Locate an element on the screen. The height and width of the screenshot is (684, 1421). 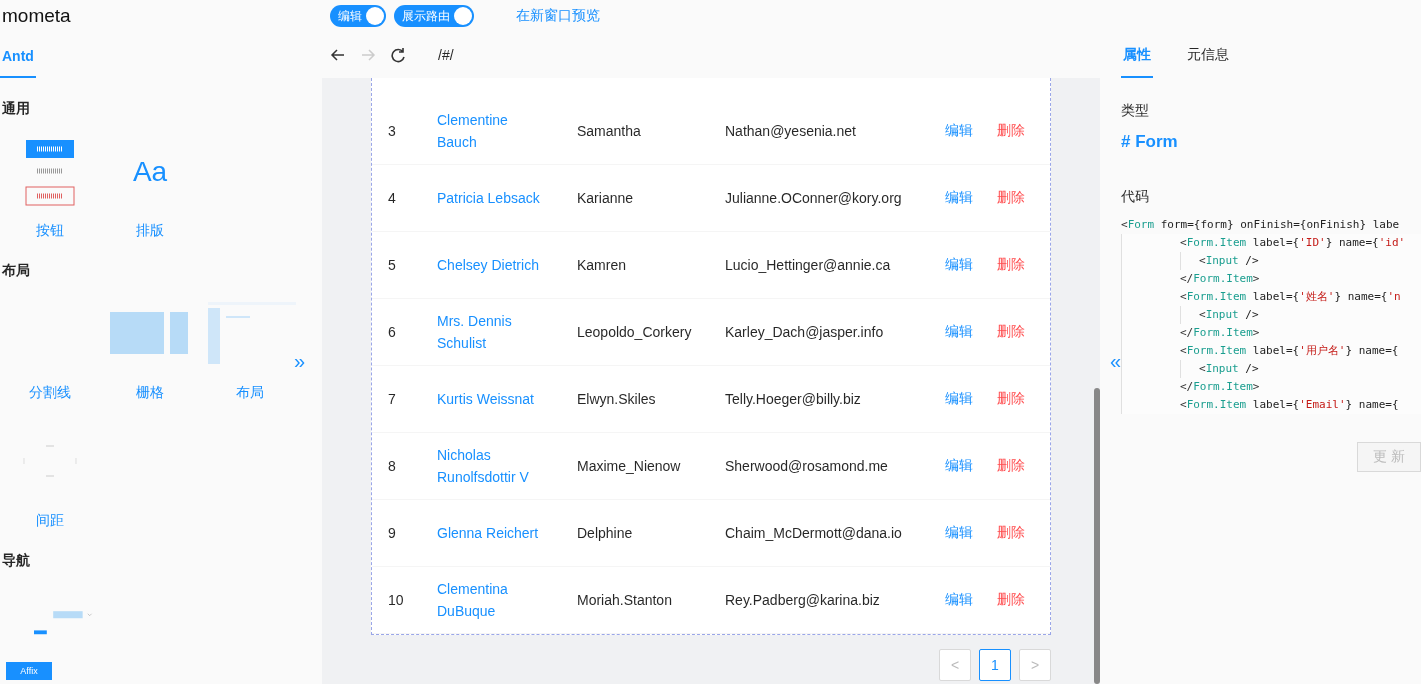
buttons-illustration is located at coordinates (50, 172).